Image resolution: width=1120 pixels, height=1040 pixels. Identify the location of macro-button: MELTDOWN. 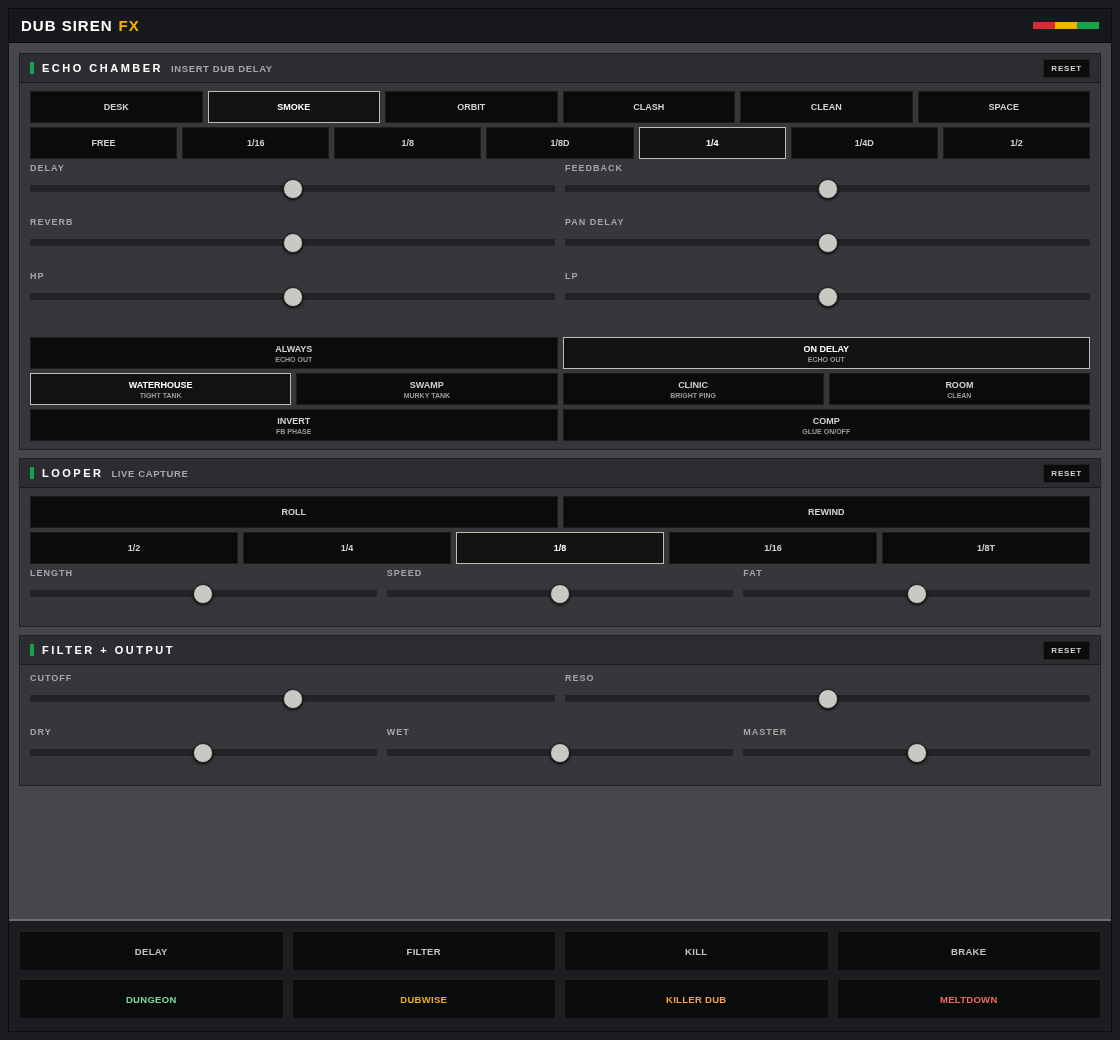
(968, 999).